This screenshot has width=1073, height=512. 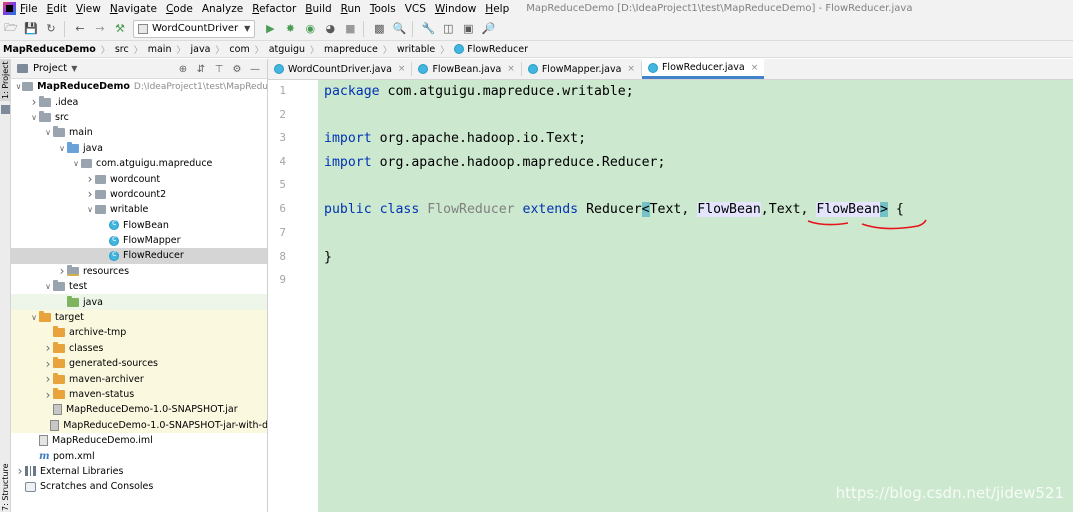 What do you see at coordinates (339, 69) in the screenshot?
I see `editor-tab: WordCountDriver.java ×` at bounding box center [339, 69].